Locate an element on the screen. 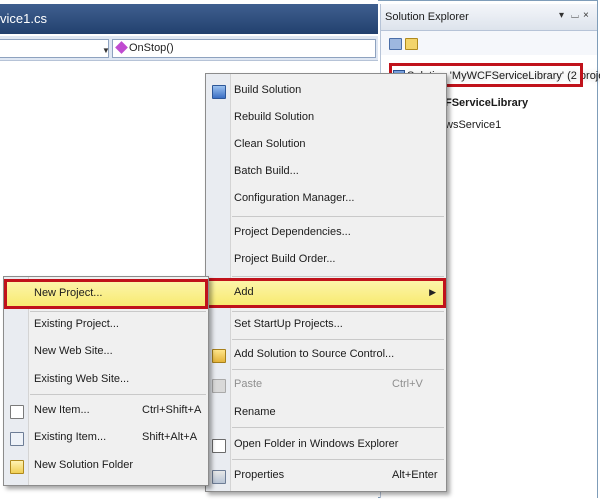 The height and width of the screenshot is (500, 600). properties-icon is located at coordinates (219, 477).